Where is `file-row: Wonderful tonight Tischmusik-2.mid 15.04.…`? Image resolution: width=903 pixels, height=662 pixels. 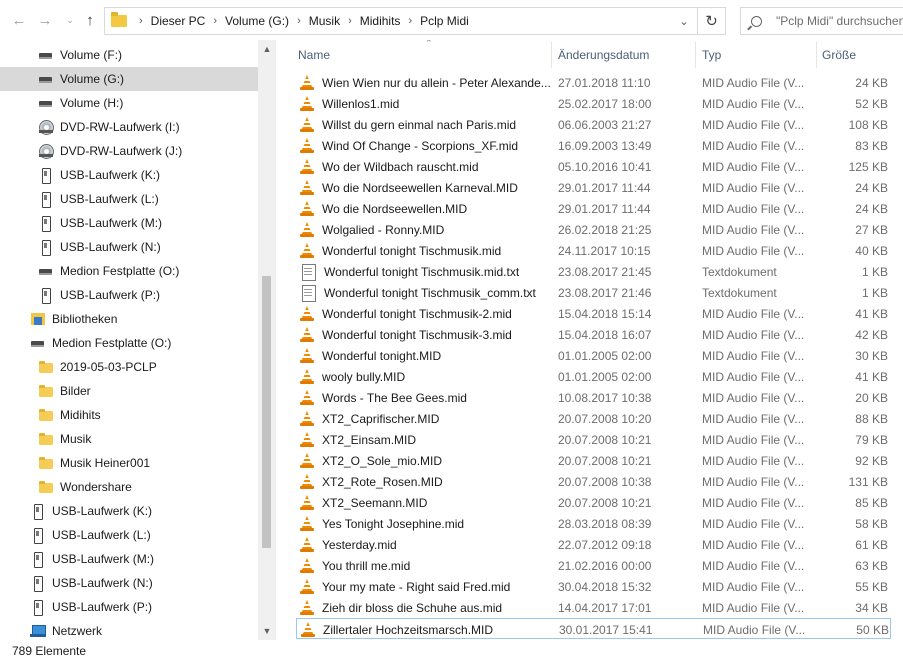
file-row: Wonderful tonight Tischmusik-2.mid 15.04.… is located at coordinates (593, 313).